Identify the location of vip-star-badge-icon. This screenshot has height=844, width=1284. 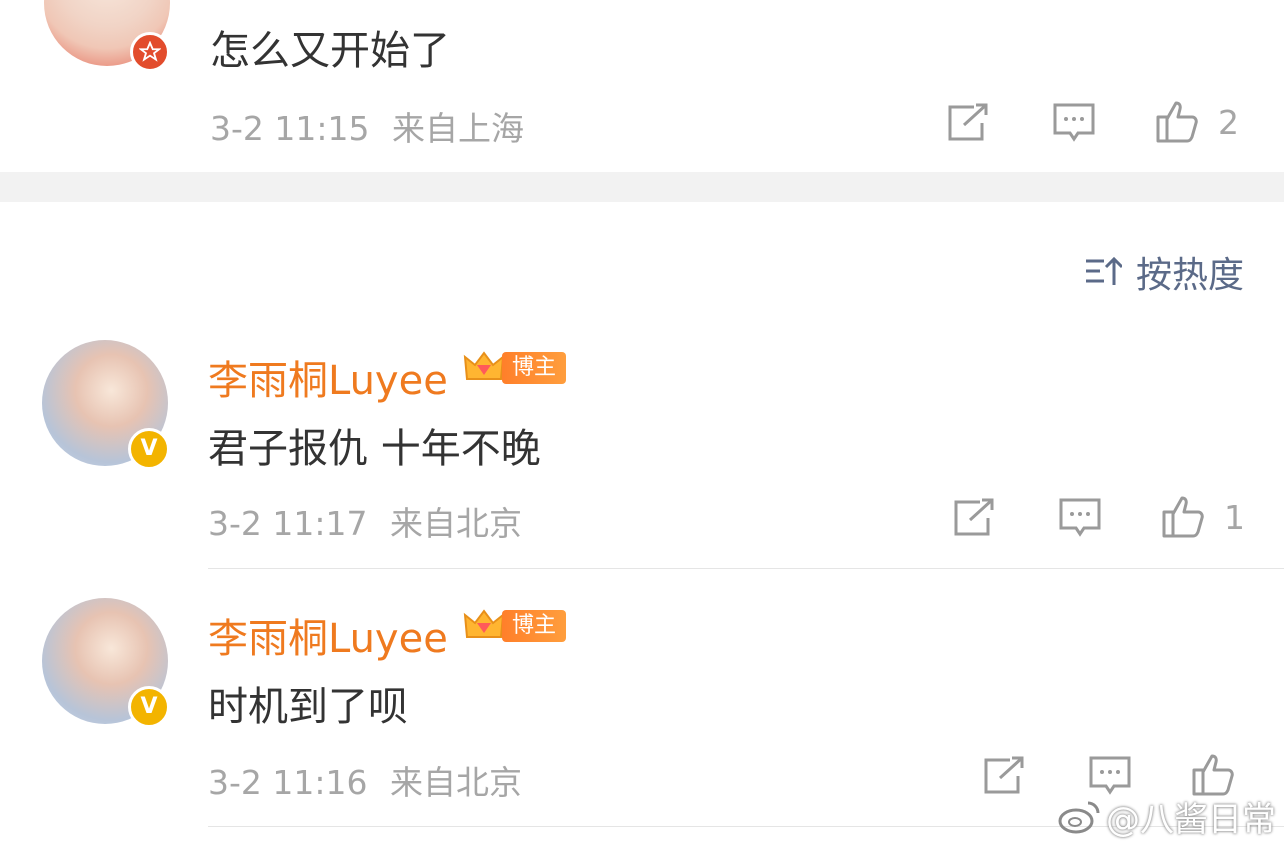
(150, 52).